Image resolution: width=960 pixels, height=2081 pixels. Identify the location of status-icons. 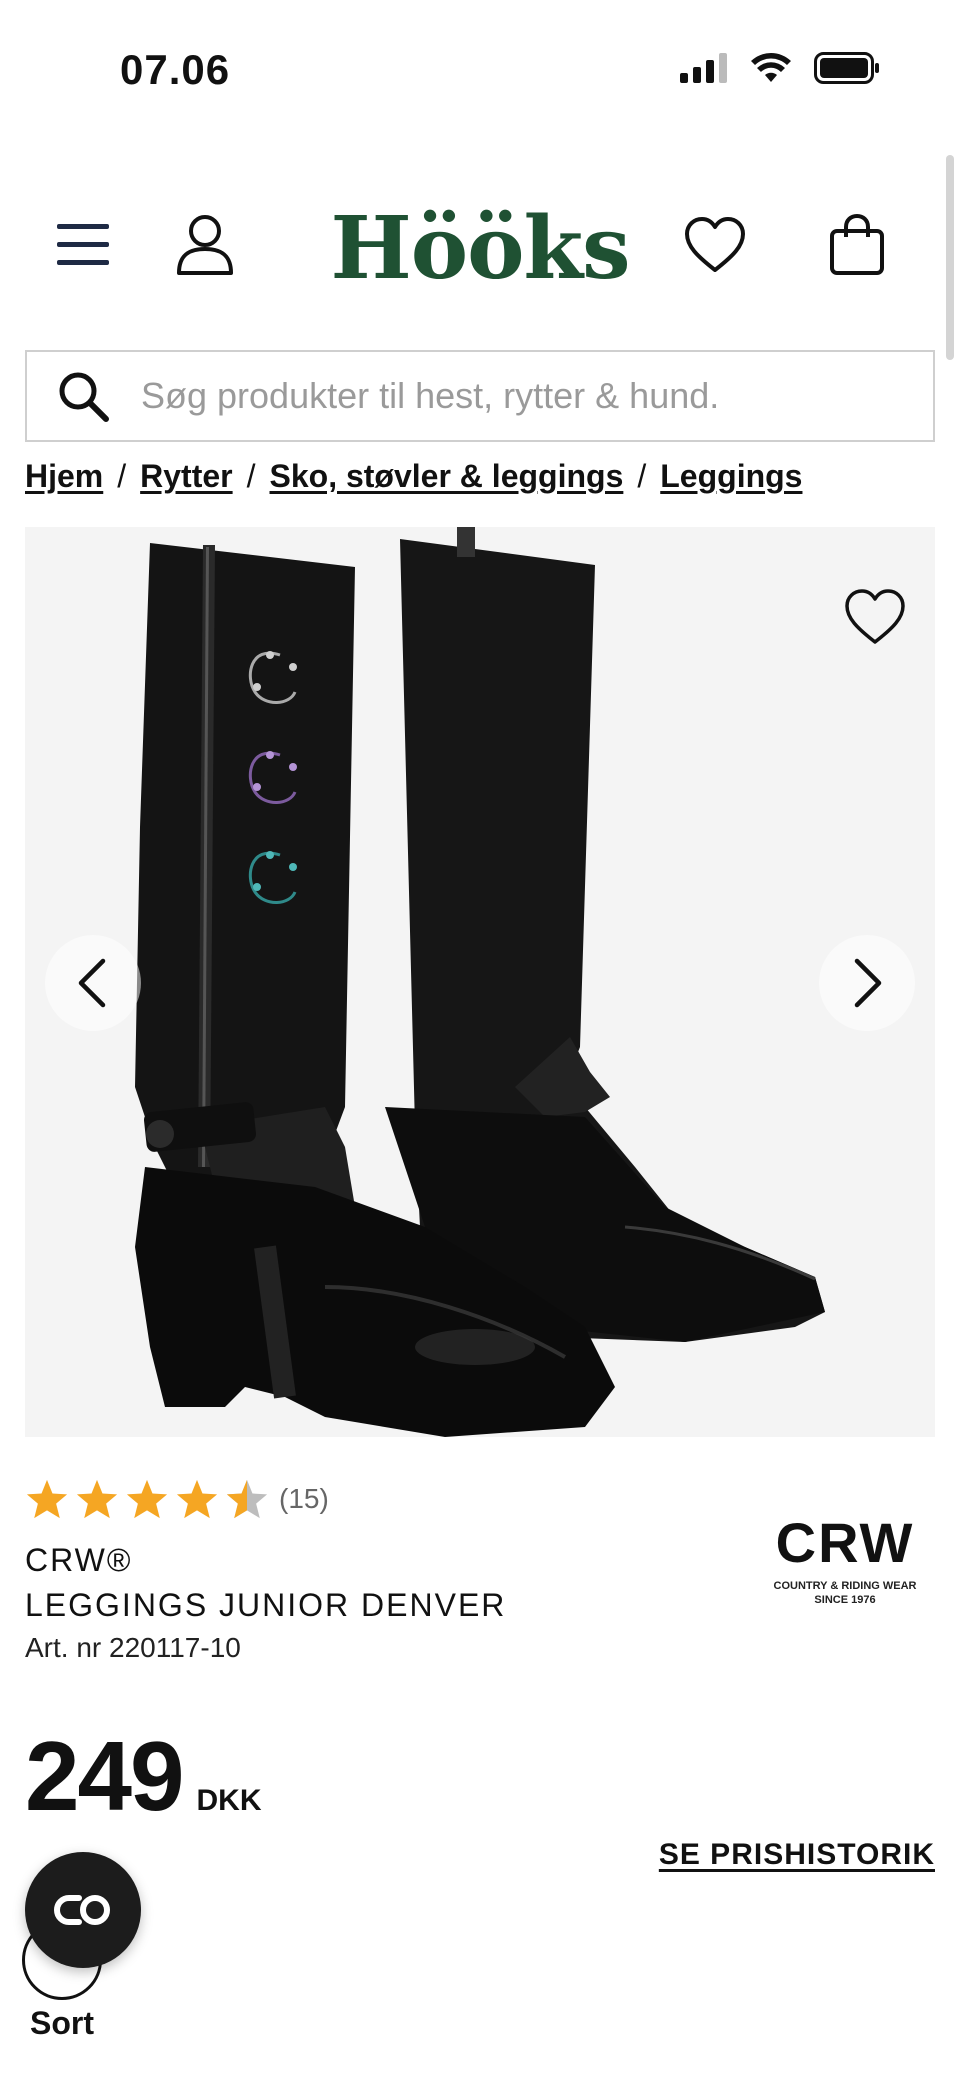
(780, 68).